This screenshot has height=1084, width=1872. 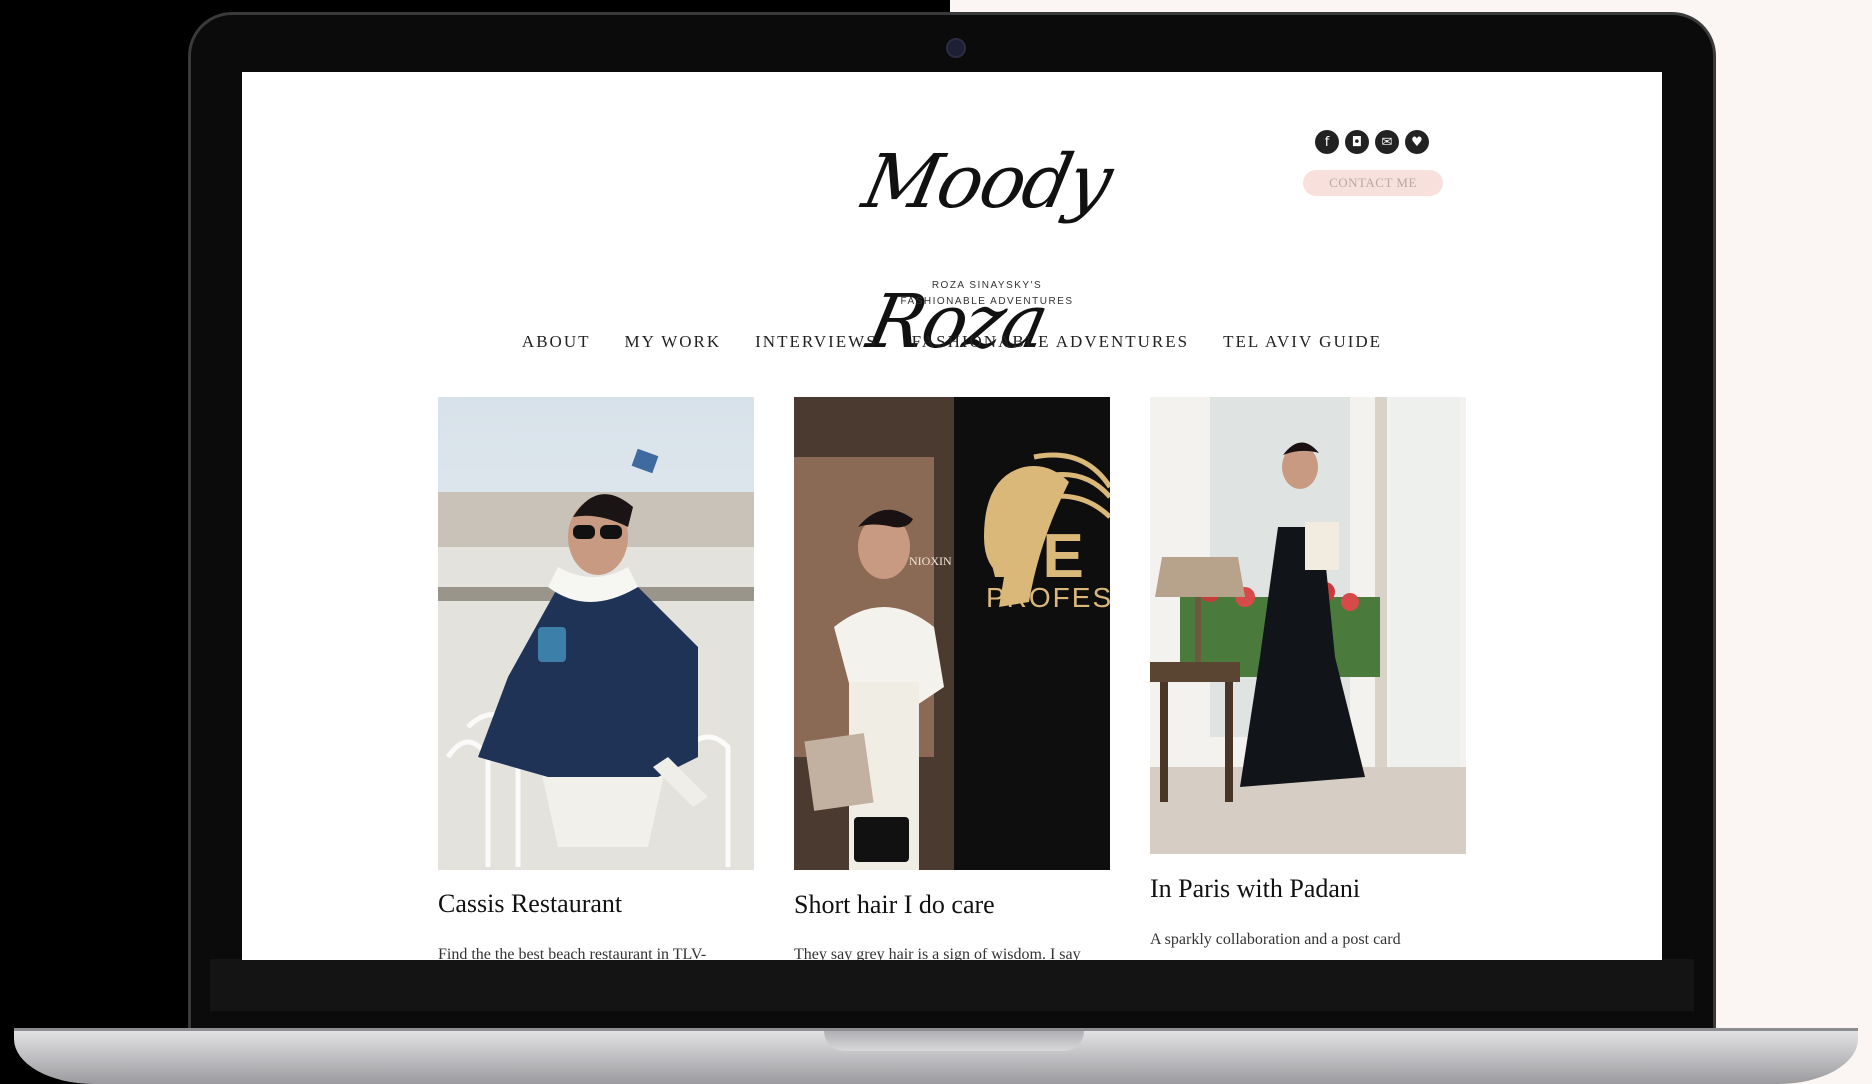 I want to click on facebook-icon: f, so click(x=1327, y=142).